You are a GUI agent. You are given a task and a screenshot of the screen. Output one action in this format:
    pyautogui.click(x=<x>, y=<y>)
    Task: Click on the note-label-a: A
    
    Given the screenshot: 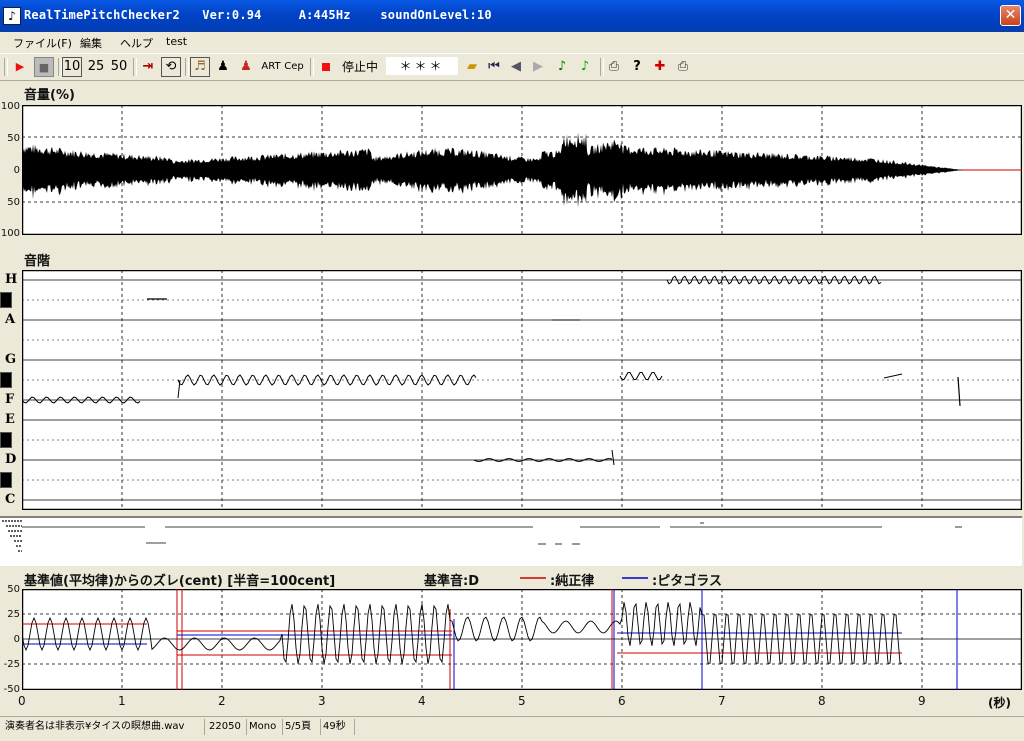 What is the action you would take?
    pyautogui.click(x=10, y=319)
    